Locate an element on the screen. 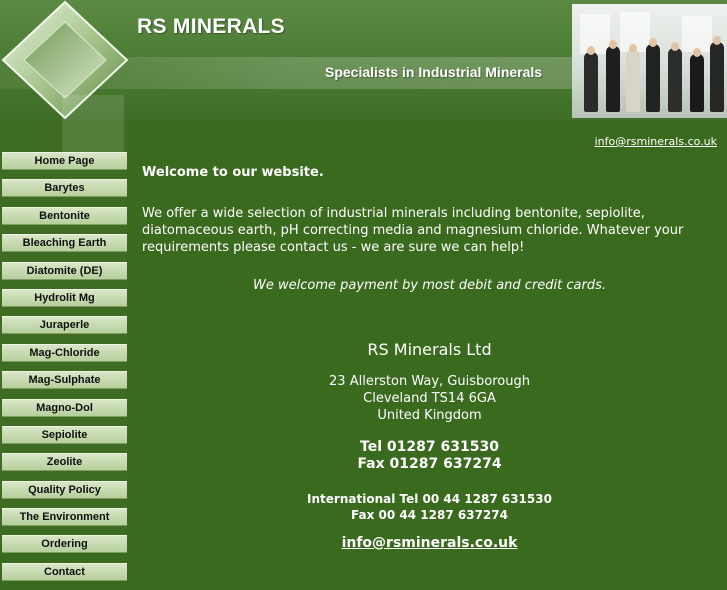 The height and width of the screenshot is (590, 727). welcome-heading: Welcome to our website. is located at coordinates (233, 172).